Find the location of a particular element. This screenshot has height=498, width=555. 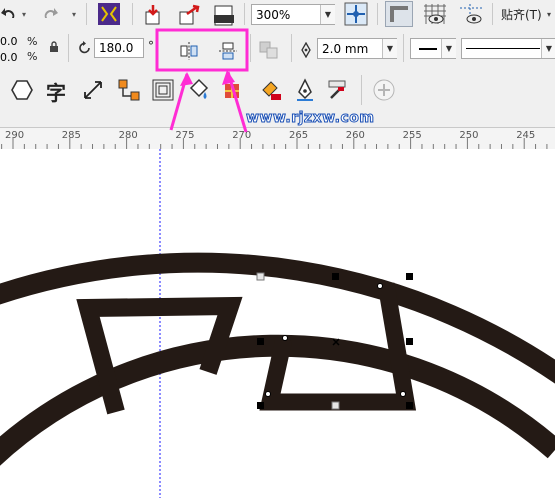

show-guidelines-icon is located at coordinates (471, 14).